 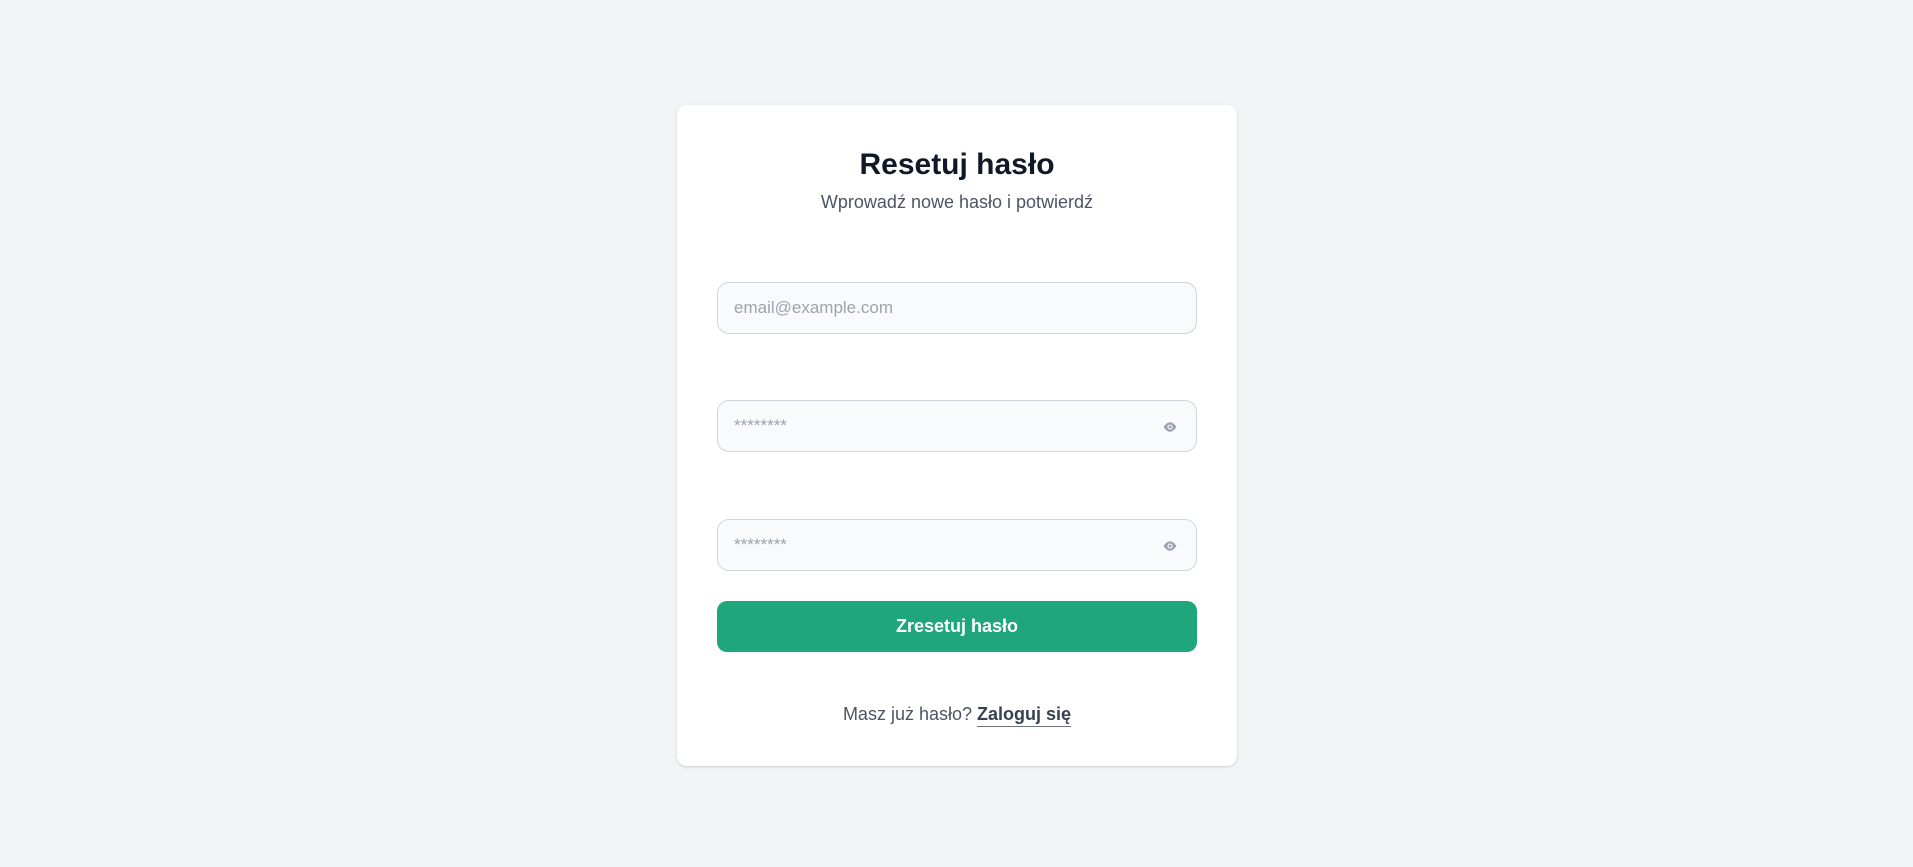 I want to click on email-field, so click(x=957, y=308).